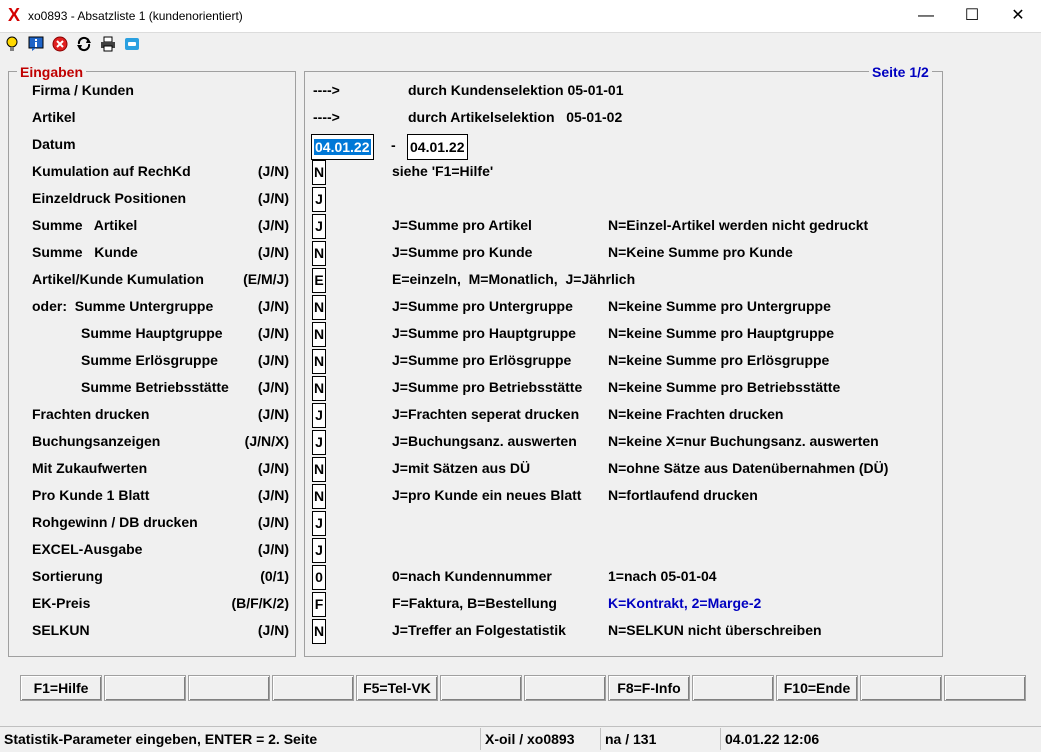  I want to click on opts-summe-erloesgruppe: (J/N), so click(273, 360).